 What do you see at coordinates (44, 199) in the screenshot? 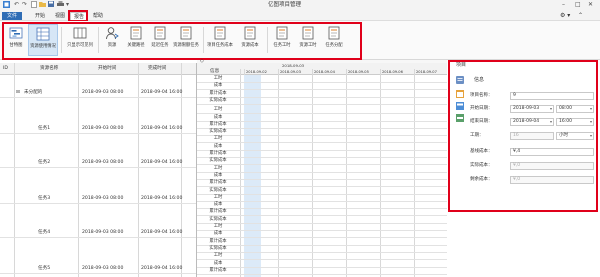
I see `resource-name-cell: 任务3` at bounding box center [44, 199].